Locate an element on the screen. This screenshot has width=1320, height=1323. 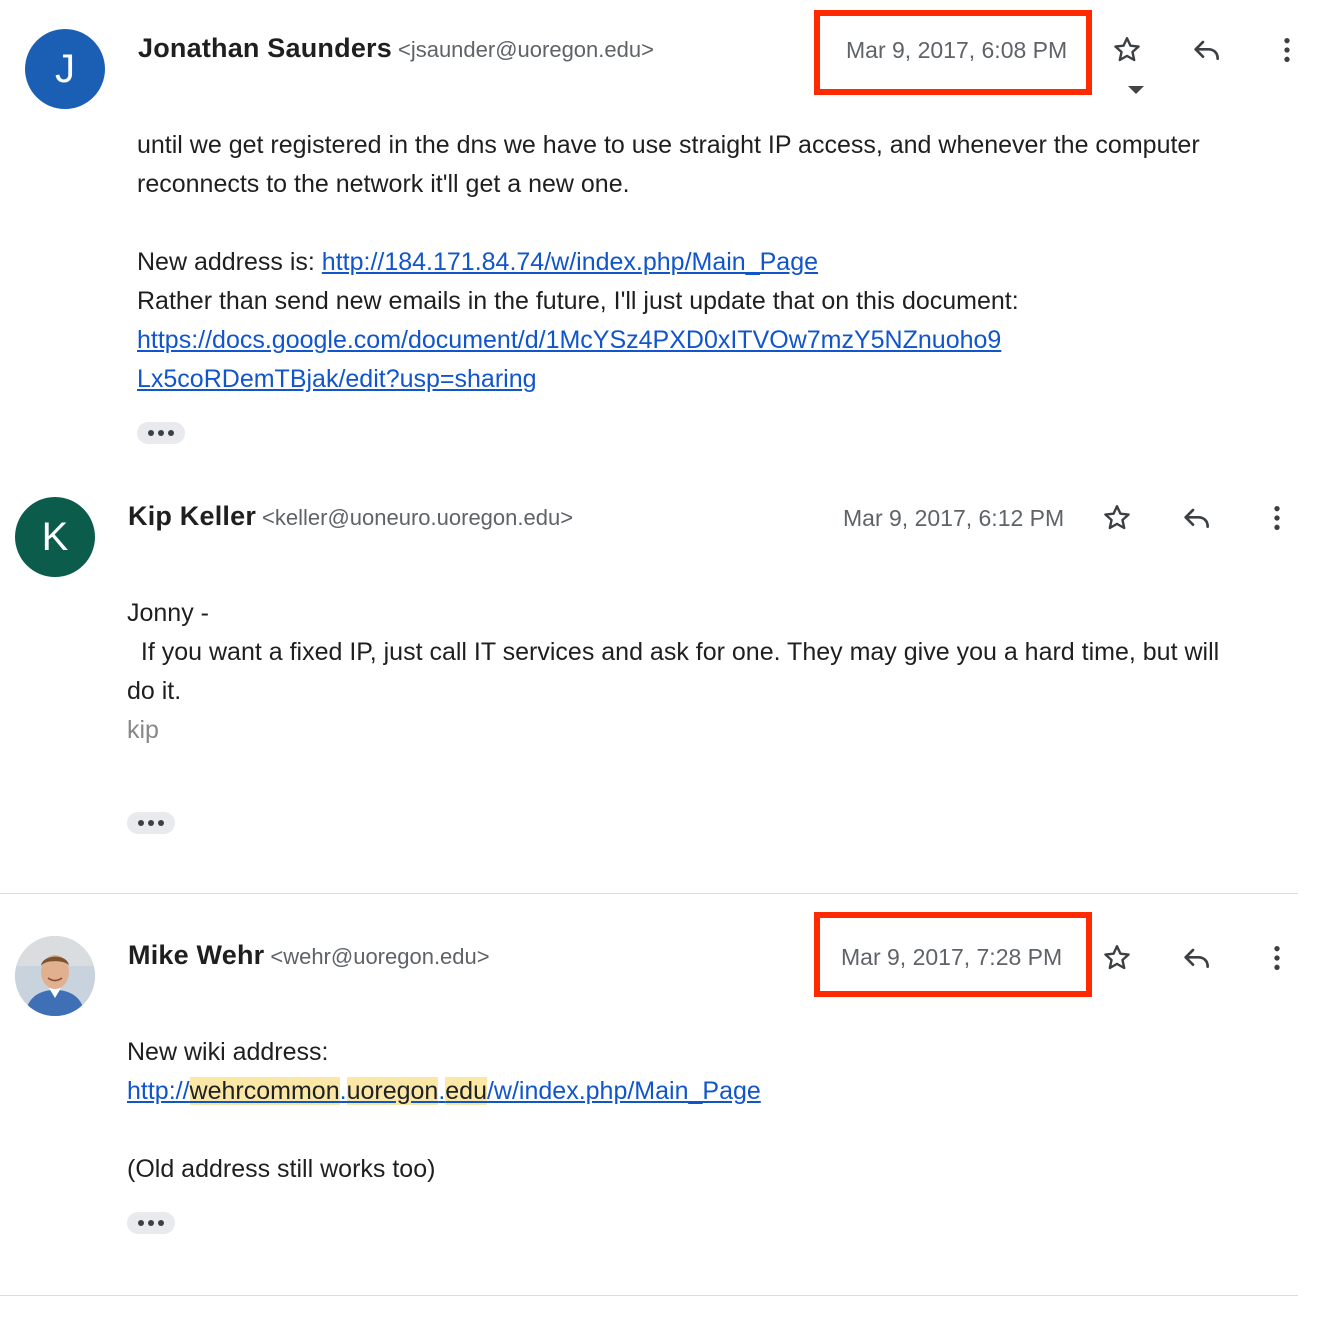
avatar is located at coordinates (55, 976).